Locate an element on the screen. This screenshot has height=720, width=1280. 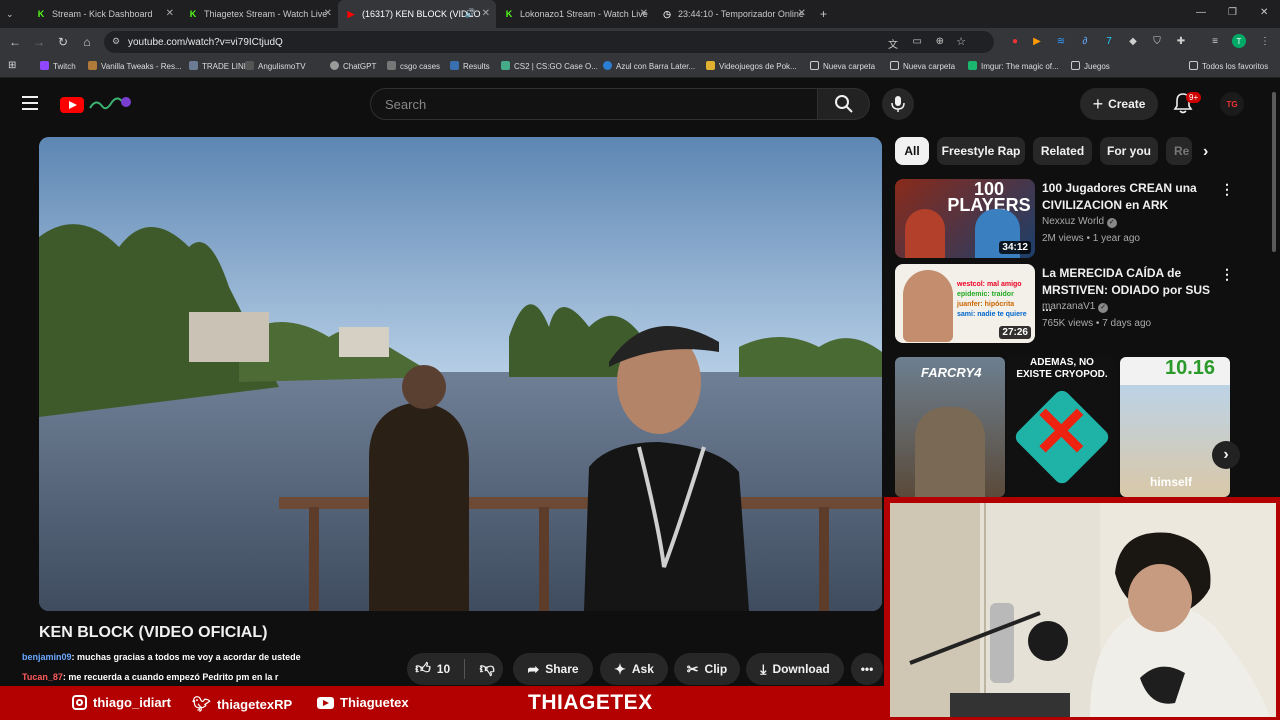
new-tab-button: + is located at coordinates (824, 14).